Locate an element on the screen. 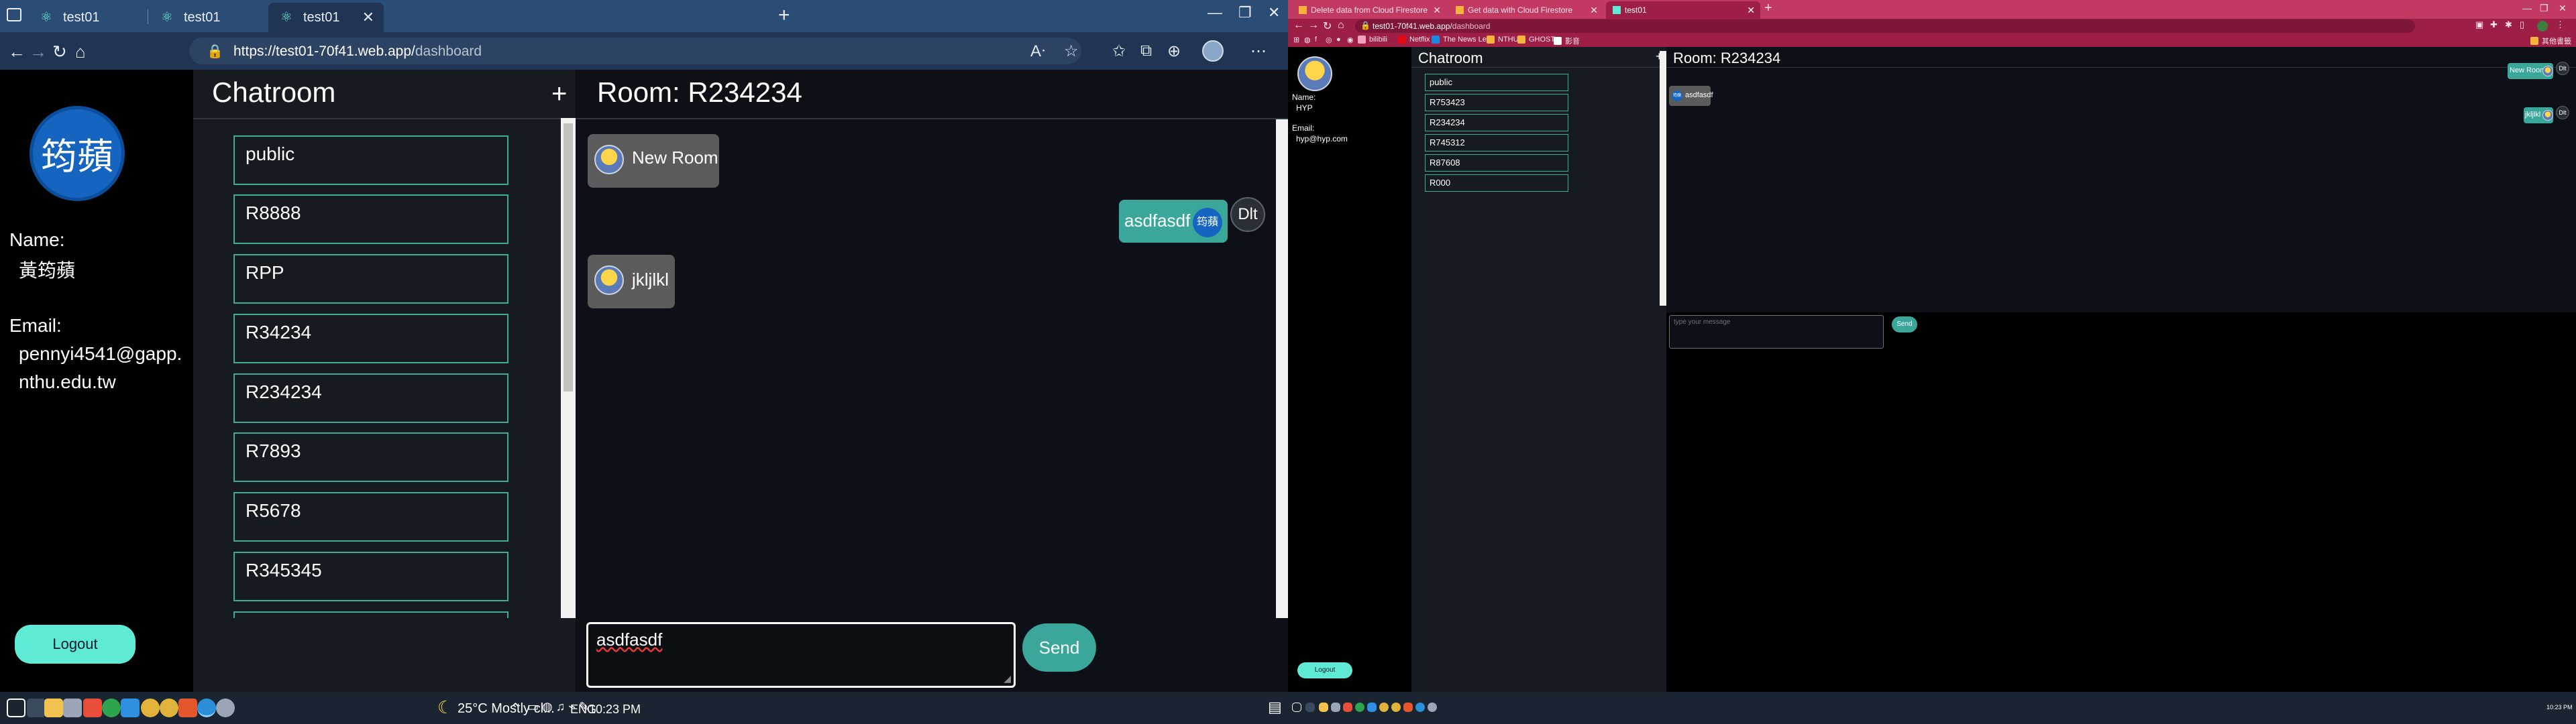 The height and width of the screenshot is (724, 2576). read-aloud-icon: Aᐧ is located at coordinates (1037, 52).